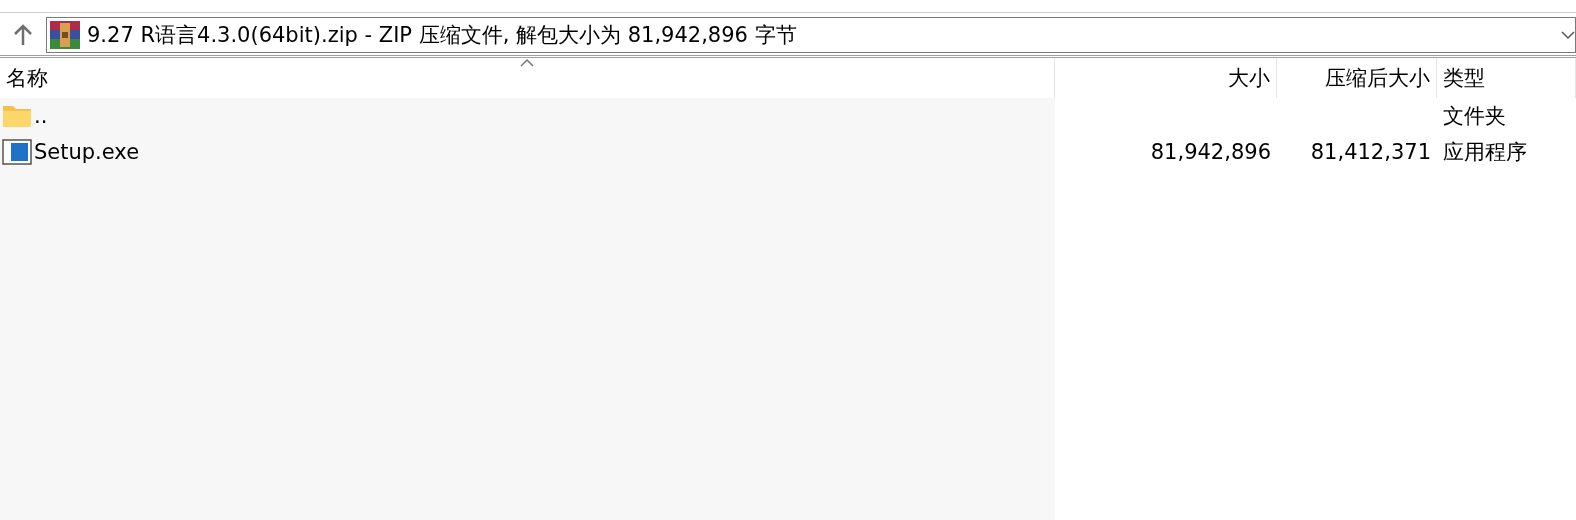  What do you see at coordinates (1210, 152) in the screenshot?
I see `size-cell: 81,942,896` at bounding box center [1210, 152].